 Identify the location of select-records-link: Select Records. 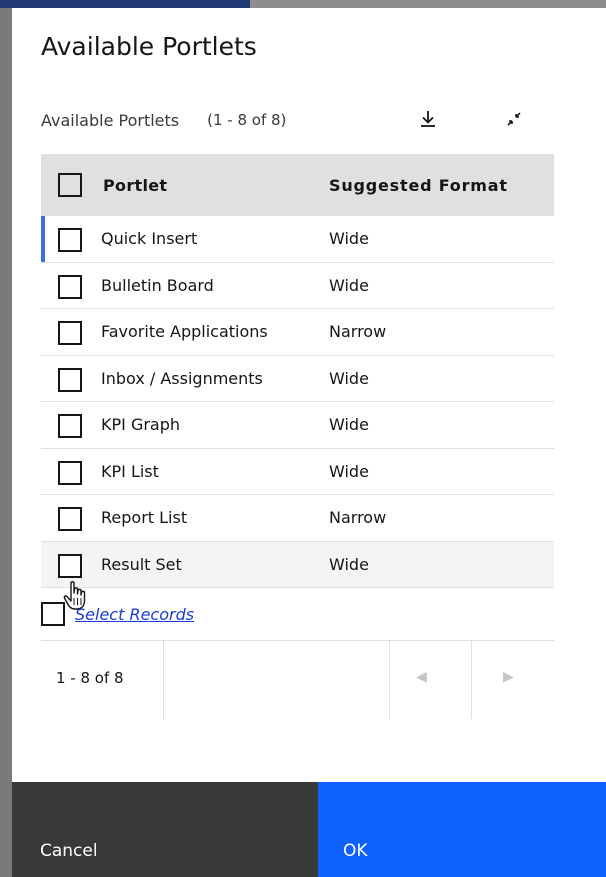
(134, 614).